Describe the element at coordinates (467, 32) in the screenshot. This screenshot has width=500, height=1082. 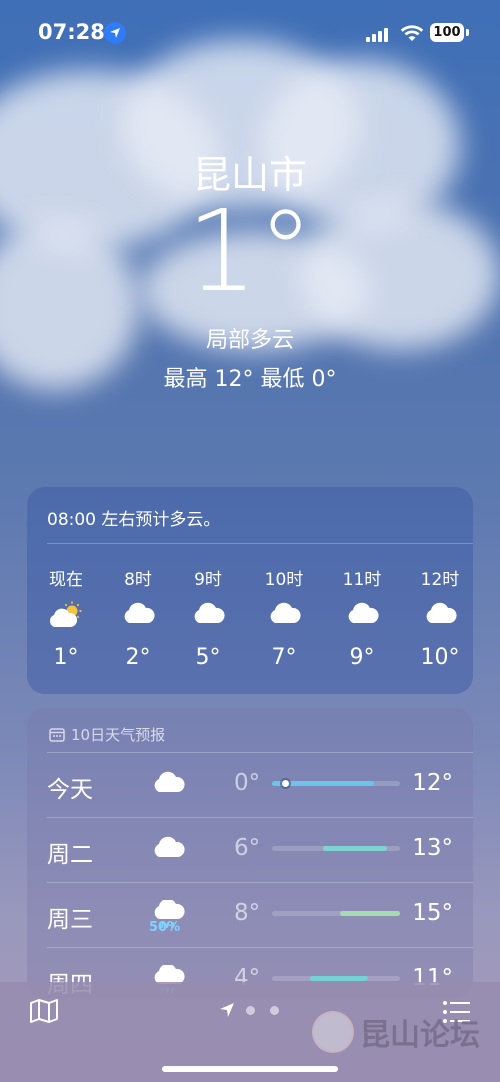
I see `battery-tip` at that location.